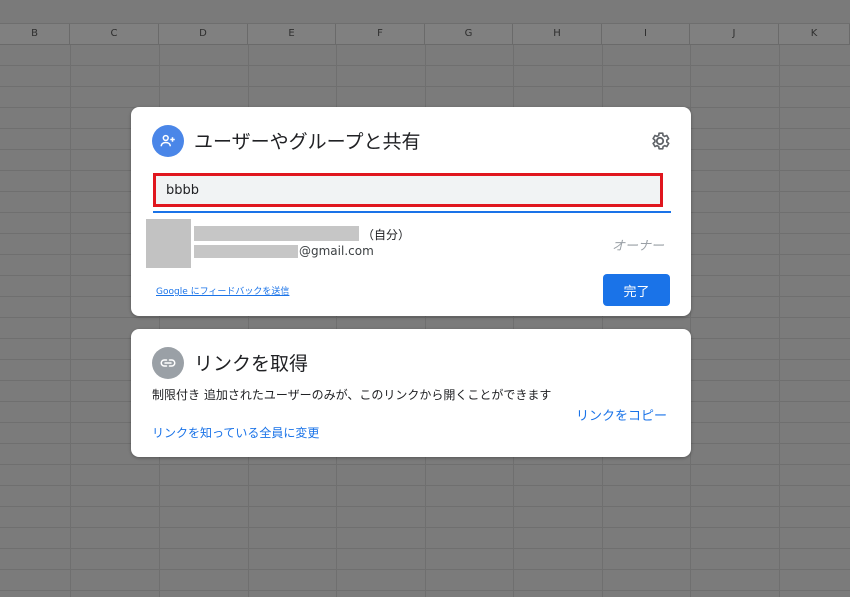 Image resolution: width=850 pixels, height=597 pixels. What do you see at coordinates (307, 142) in the screenshot?
I see `share-dialog-title: ユーザーやグループと共有` at bounding box center [307, 142].